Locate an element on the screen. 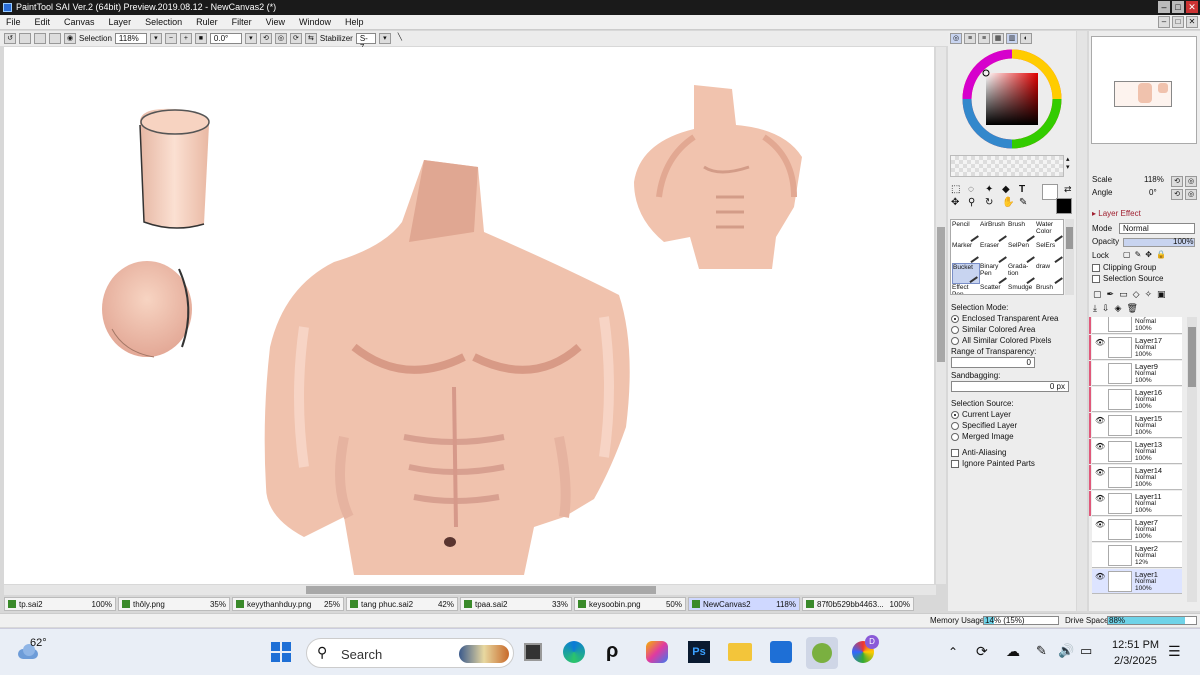 The width and height of the screenshot is (1200, 675). file-explorer-icon is located at coordinates (740, 652).